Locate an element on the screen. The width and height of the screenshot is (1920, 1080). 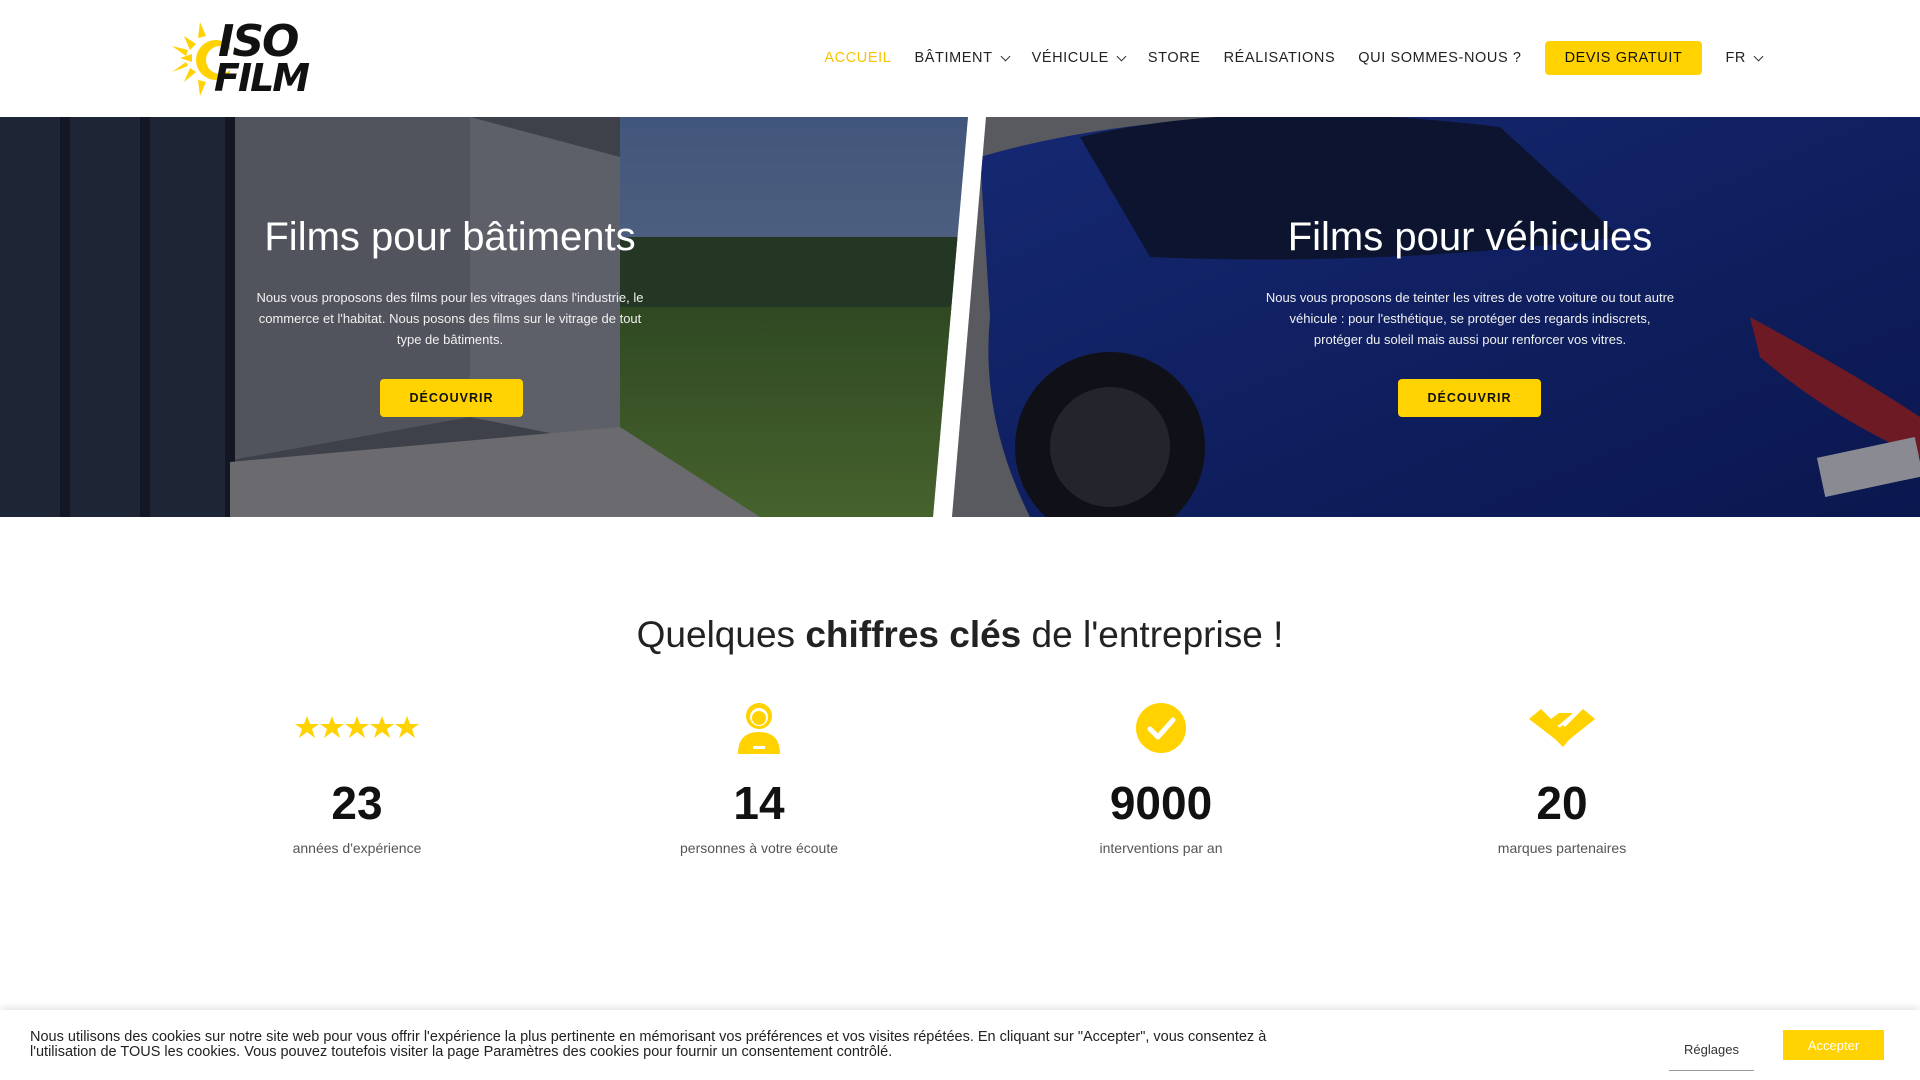
nav-label: BÂTIMENT is located at coordinates (953, 58).